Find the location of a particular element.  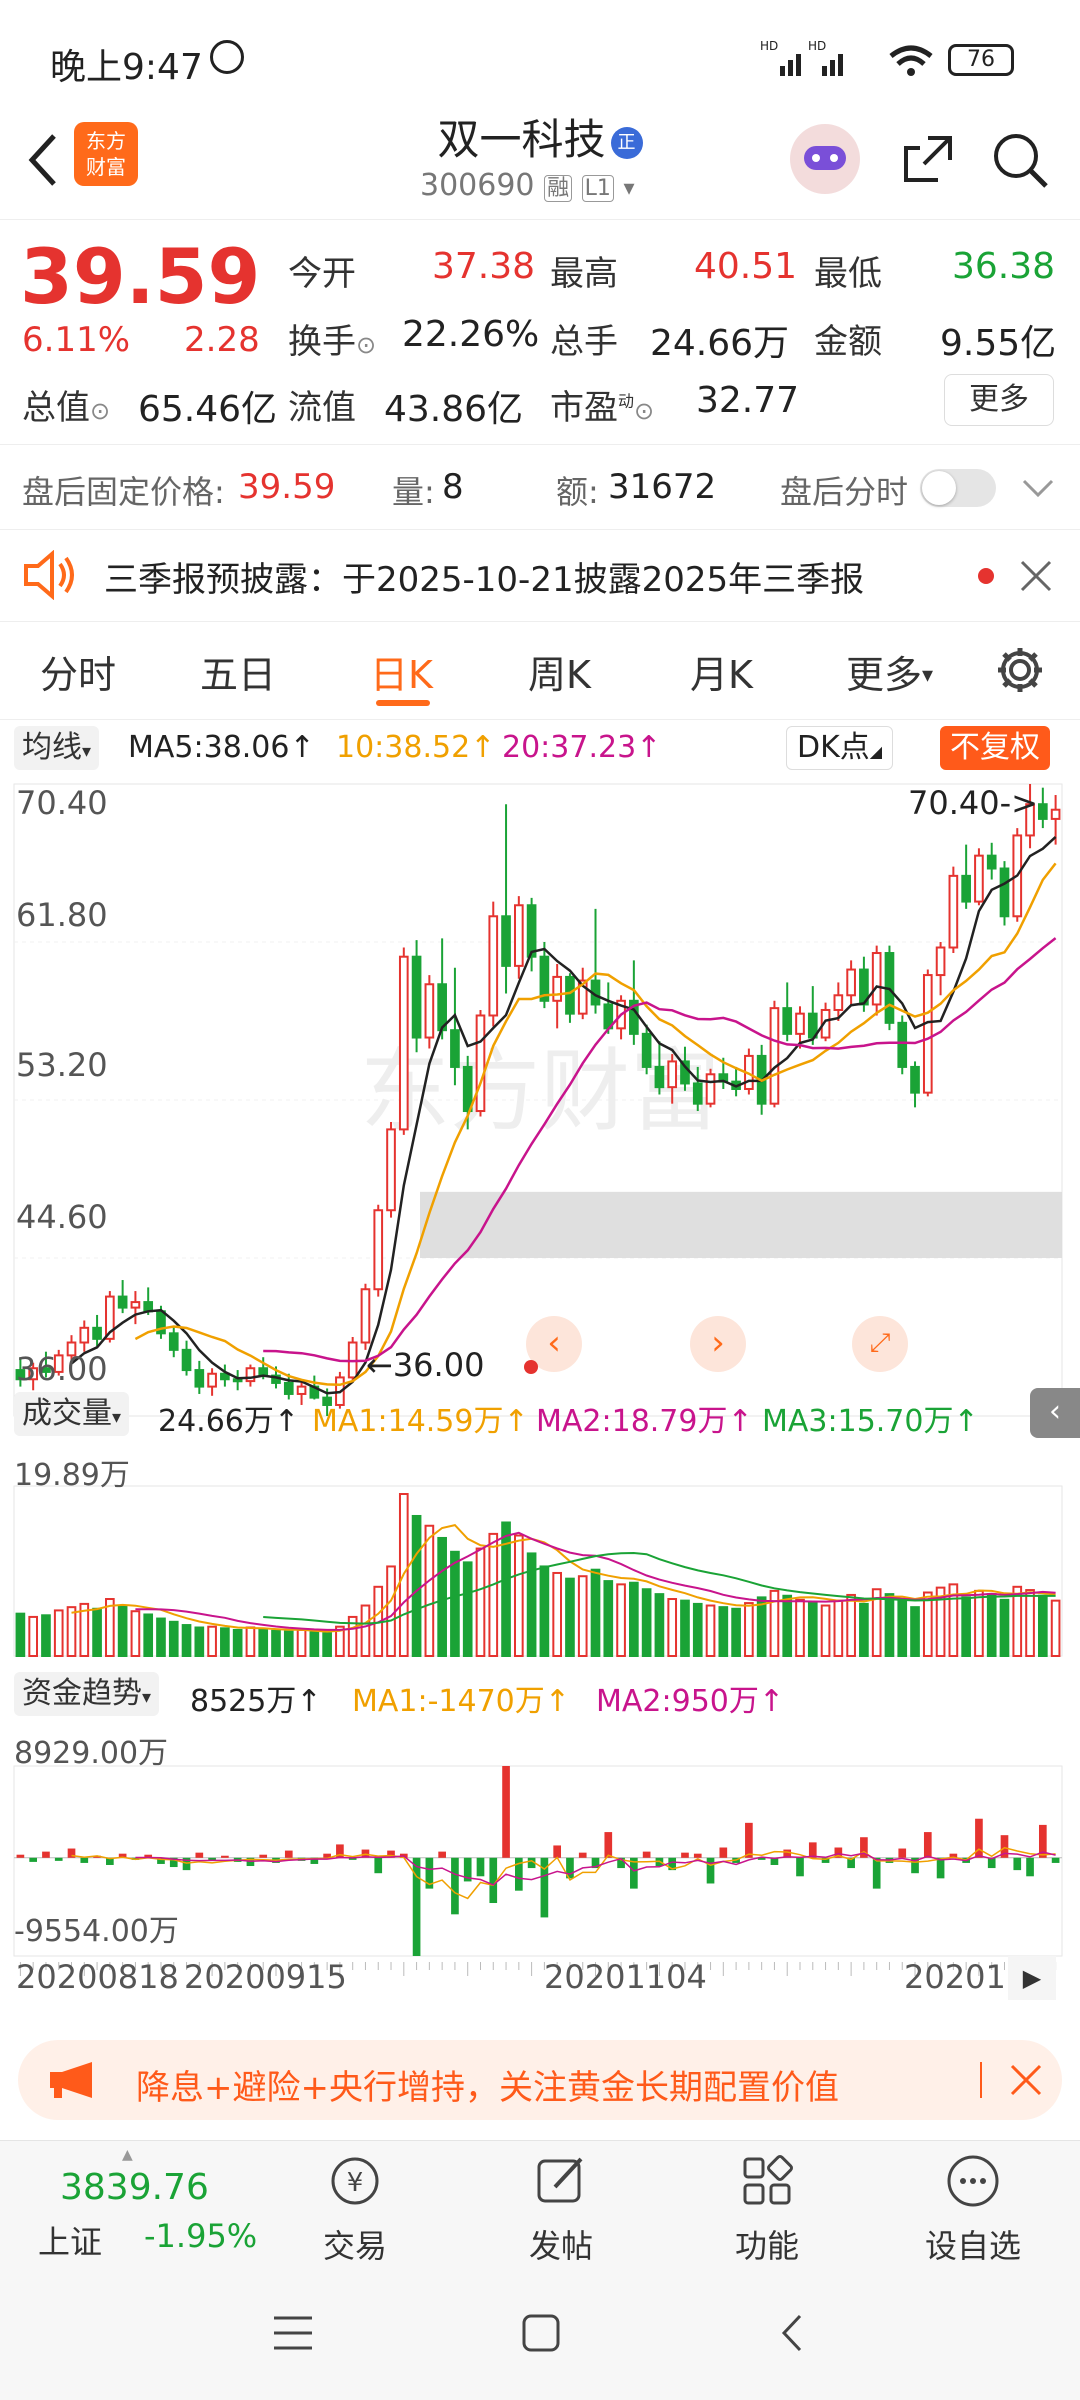

speaker-icon is located at coordinates (49, 575).